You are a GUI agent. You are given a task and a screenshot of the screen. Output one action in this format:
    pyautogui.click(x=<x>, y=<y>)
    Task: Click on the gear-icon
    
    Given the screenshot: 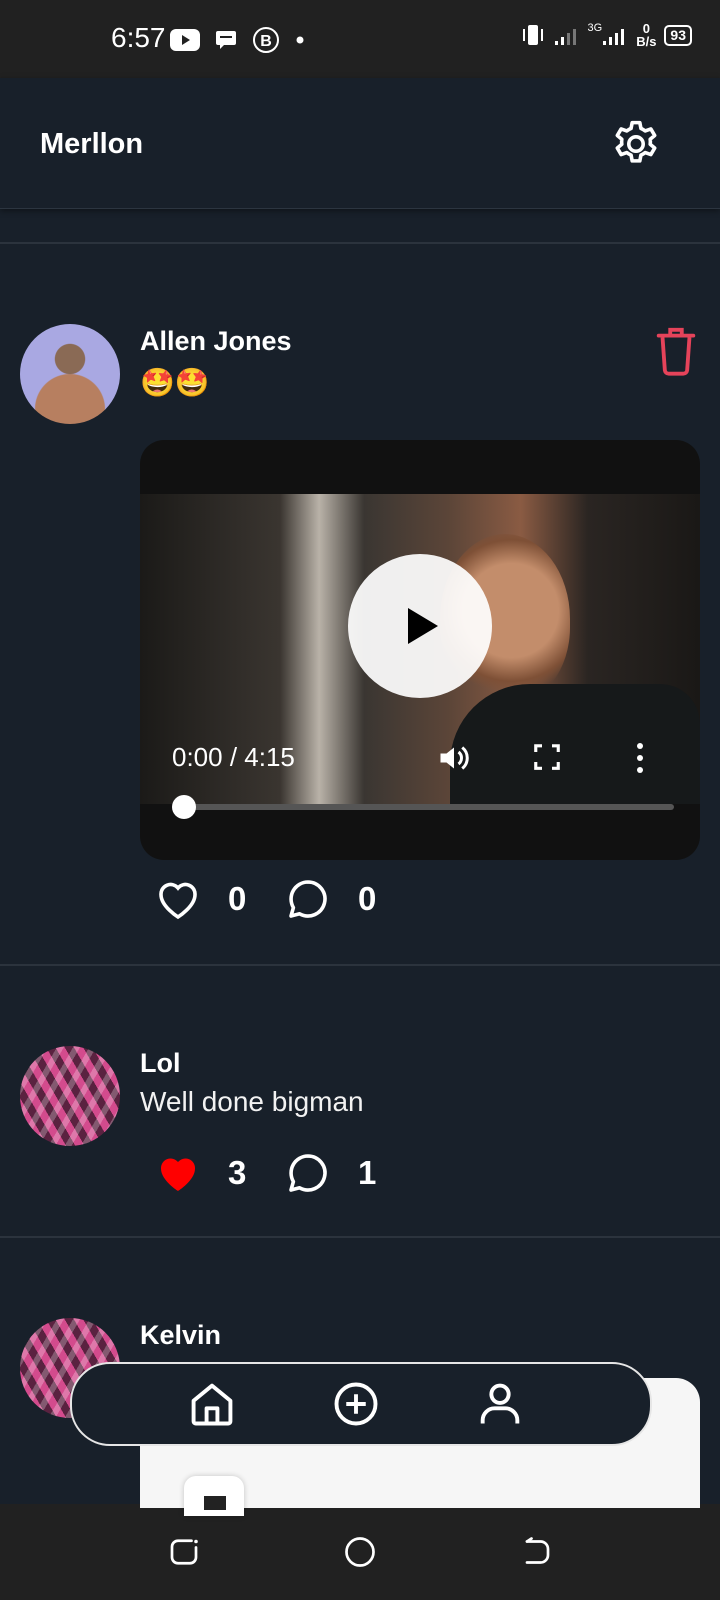 What is the action you would take?
    pyautogui.click(x=636, y=144)
    